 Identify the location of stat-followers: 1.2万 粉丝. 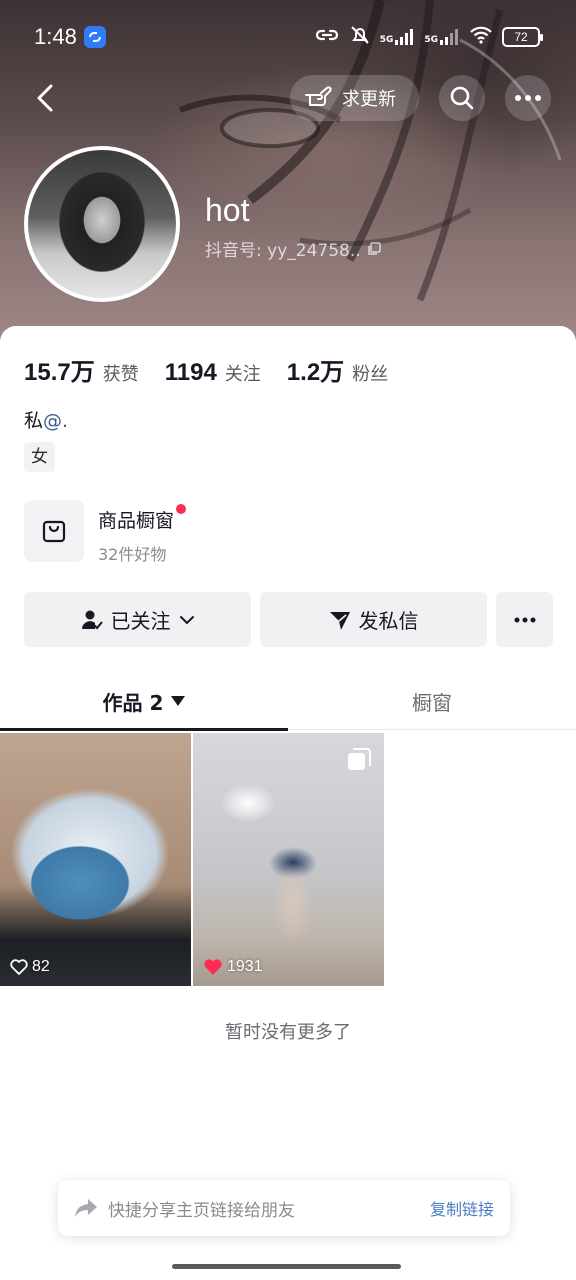
(337, 369).